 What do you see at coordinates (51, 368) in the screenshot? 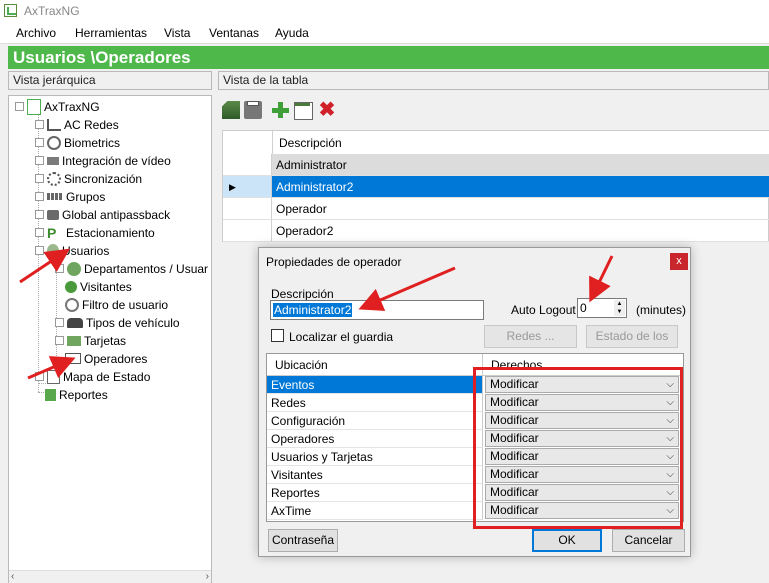
I see `arrow-operadores` at bounding box center [51, 368].